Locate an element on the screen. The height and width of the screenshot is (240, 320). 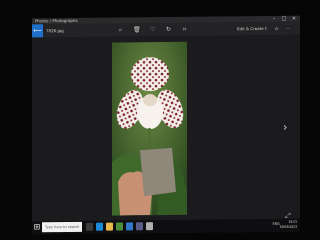
clock: 19:21 03/03/2023 is located at coordinates (288, 225).